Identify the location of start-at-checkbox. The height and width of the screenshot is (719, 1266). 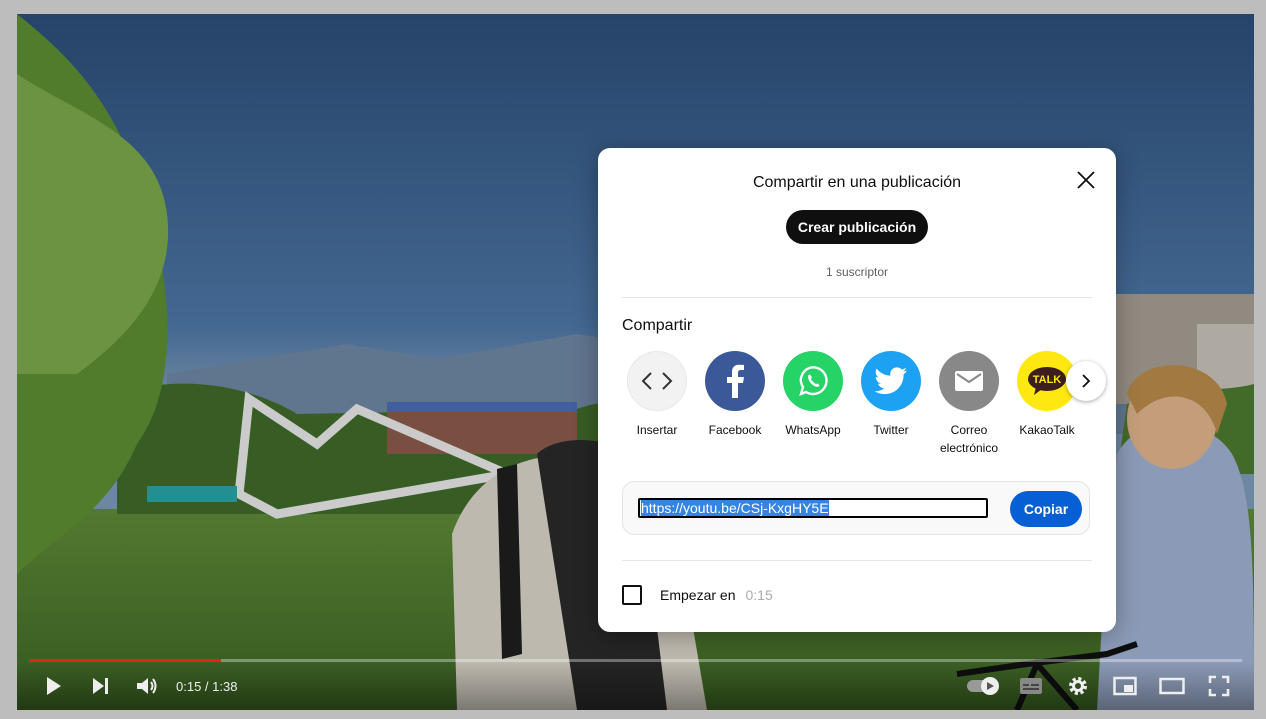
(632, 595).